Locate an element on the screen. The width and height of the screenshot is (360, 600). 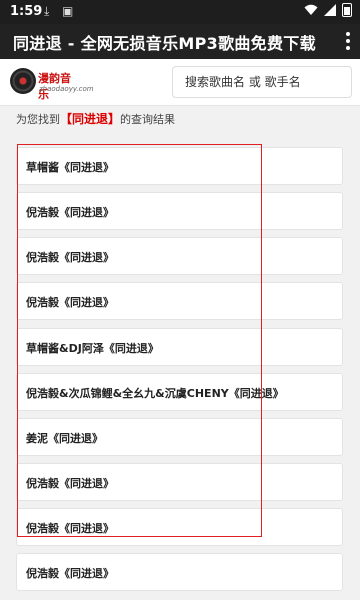
result-item: 姜泥《同进退》 is located at coordinates (179, 437).